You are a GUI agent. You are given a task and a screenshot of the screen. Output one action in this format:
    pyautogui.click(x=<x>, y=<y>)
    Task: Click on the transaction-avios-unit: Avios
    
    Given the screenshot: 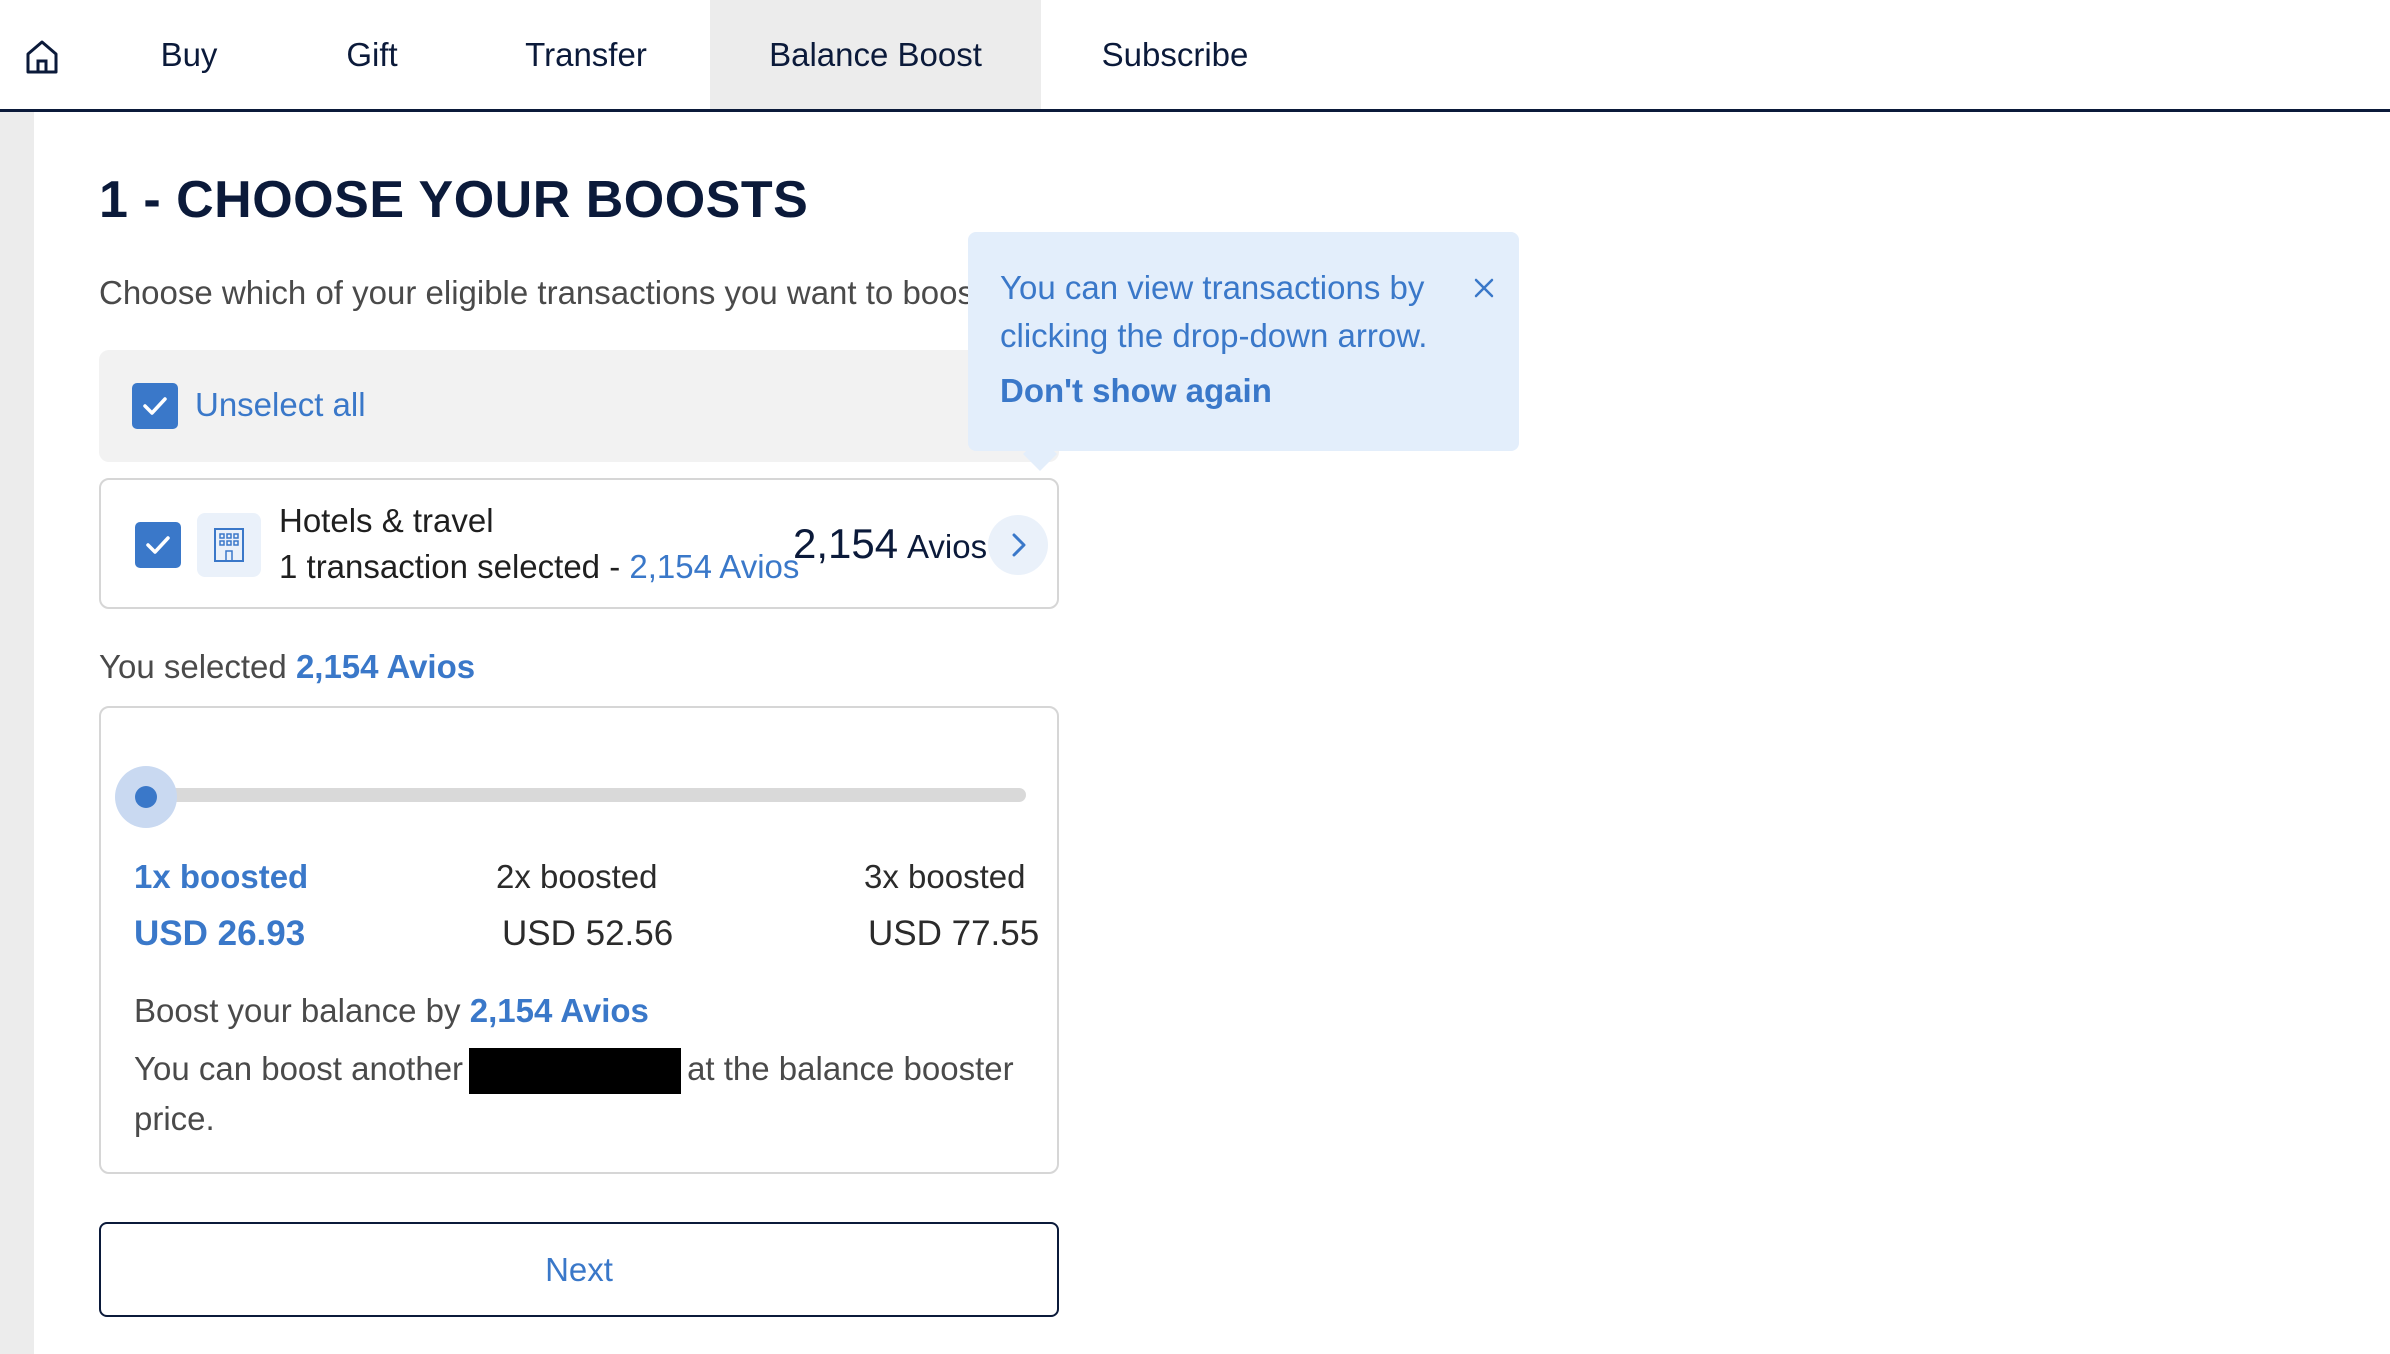 What is the action you would take?
    pyautogui.click(x=947, y=546)
    